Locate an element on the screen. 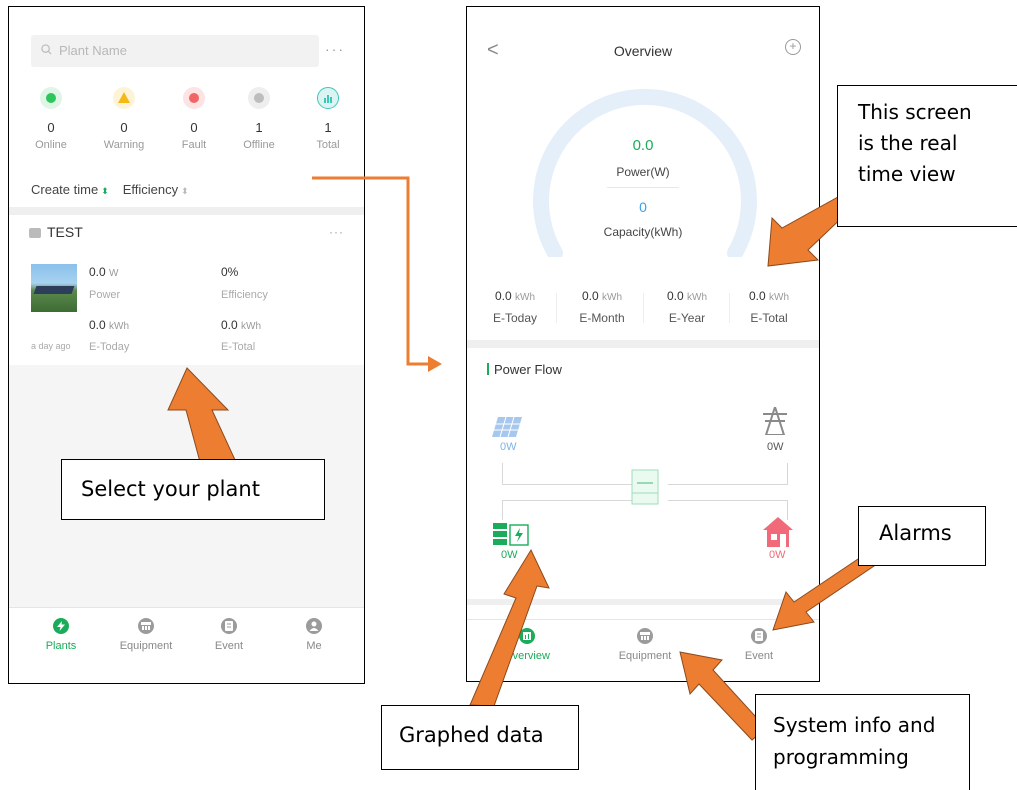 This screenshot has width=1017, height=790. callout-system-info: System info and programming is located at coordinates (862, 742).